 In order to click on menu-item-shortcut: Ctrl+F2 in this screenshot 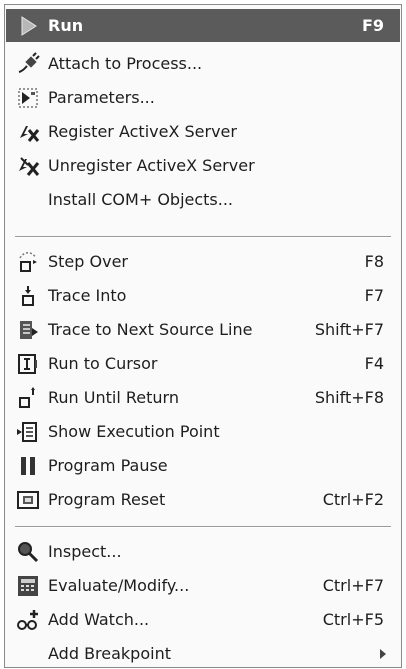, I will do `click(353, 499)`.